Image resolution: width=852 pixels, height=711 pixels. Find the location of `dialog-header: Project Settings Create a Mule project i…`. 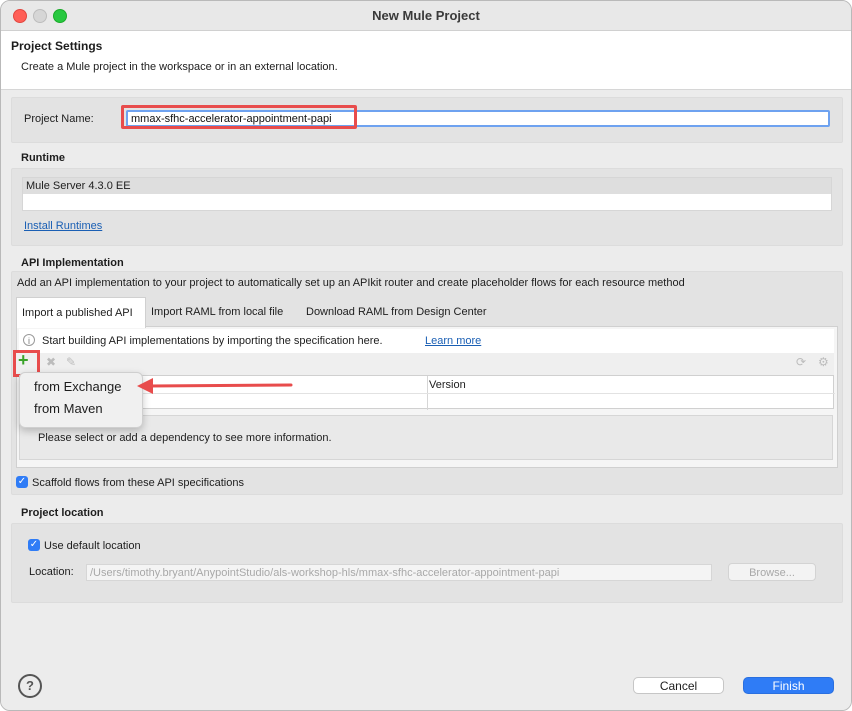

dialog-header: Project Settings Create a Mule project i… is located at coordinates (426, 60).